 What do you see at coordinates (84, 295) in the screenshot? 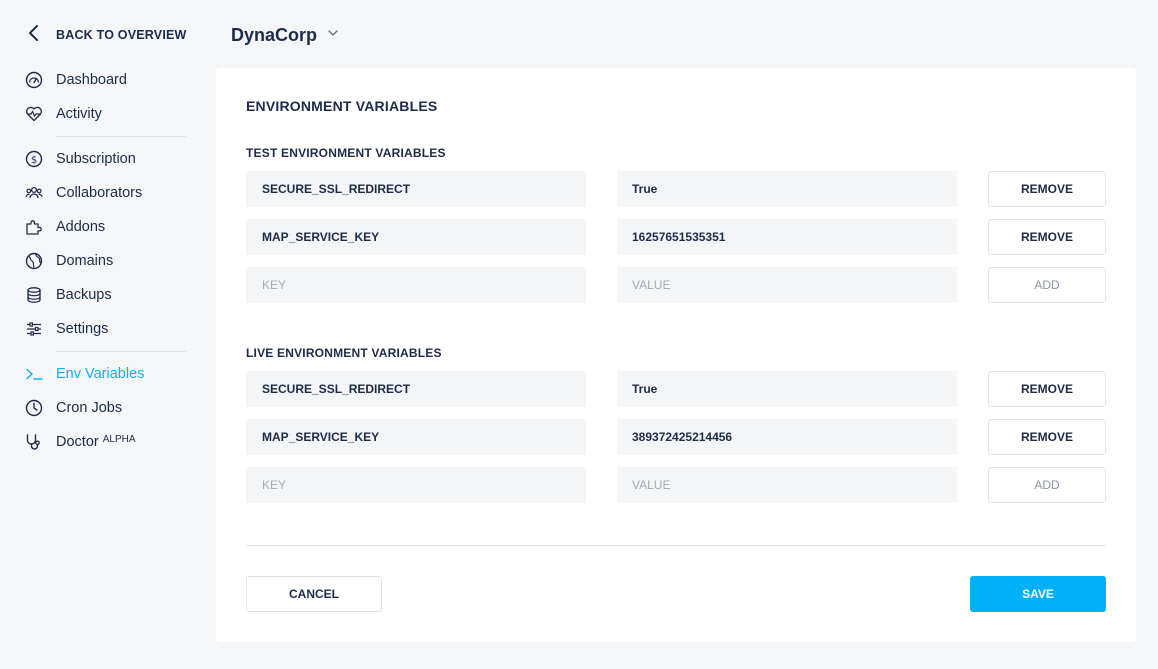
I see `sidebar-item-label: Backups` at bounding box center [84, 295].